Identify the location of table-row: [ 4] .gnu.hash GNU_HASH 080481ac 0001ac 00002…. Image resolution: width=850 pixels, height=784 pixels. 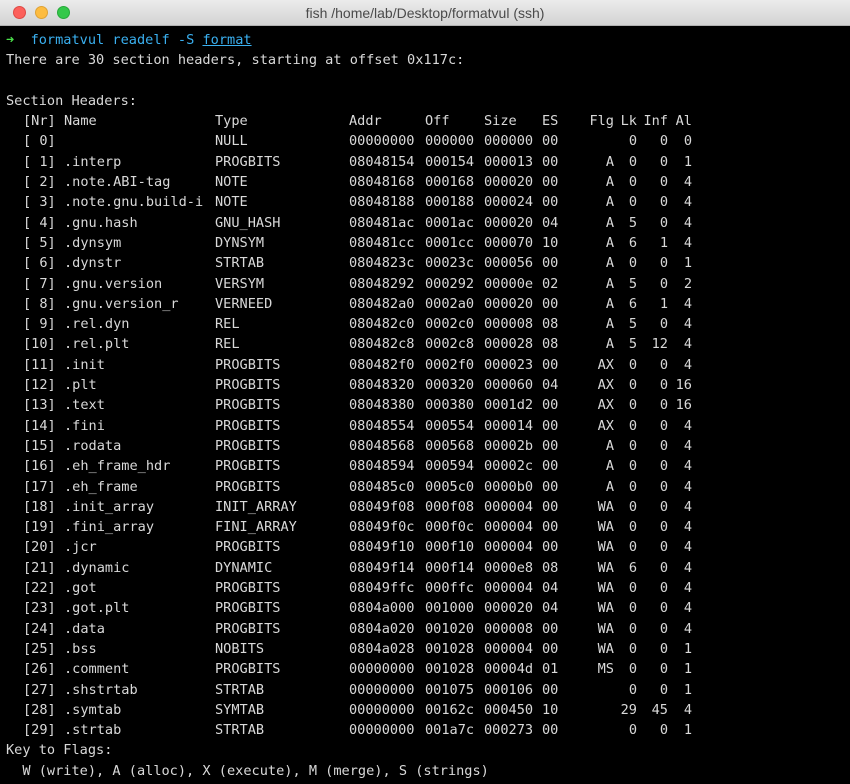
(428, 223).